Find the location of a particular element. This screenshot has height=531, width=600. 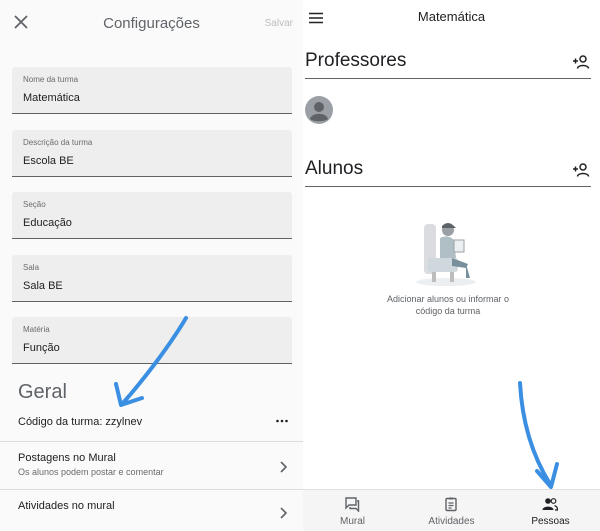

subject-field: Matéria Função is located at coordinates (152, 340).